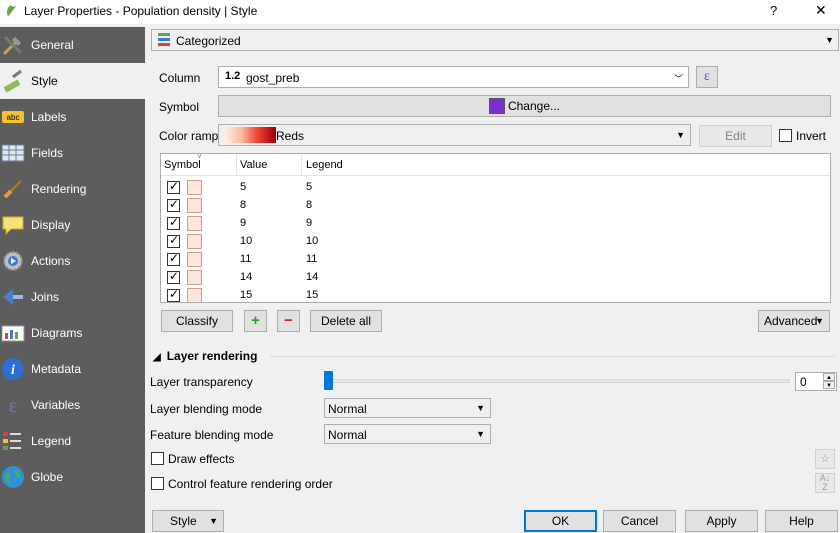 The height and width of the screenshot is (533, 840). I want to click on qgis-logo-icon, so click(11, 11).